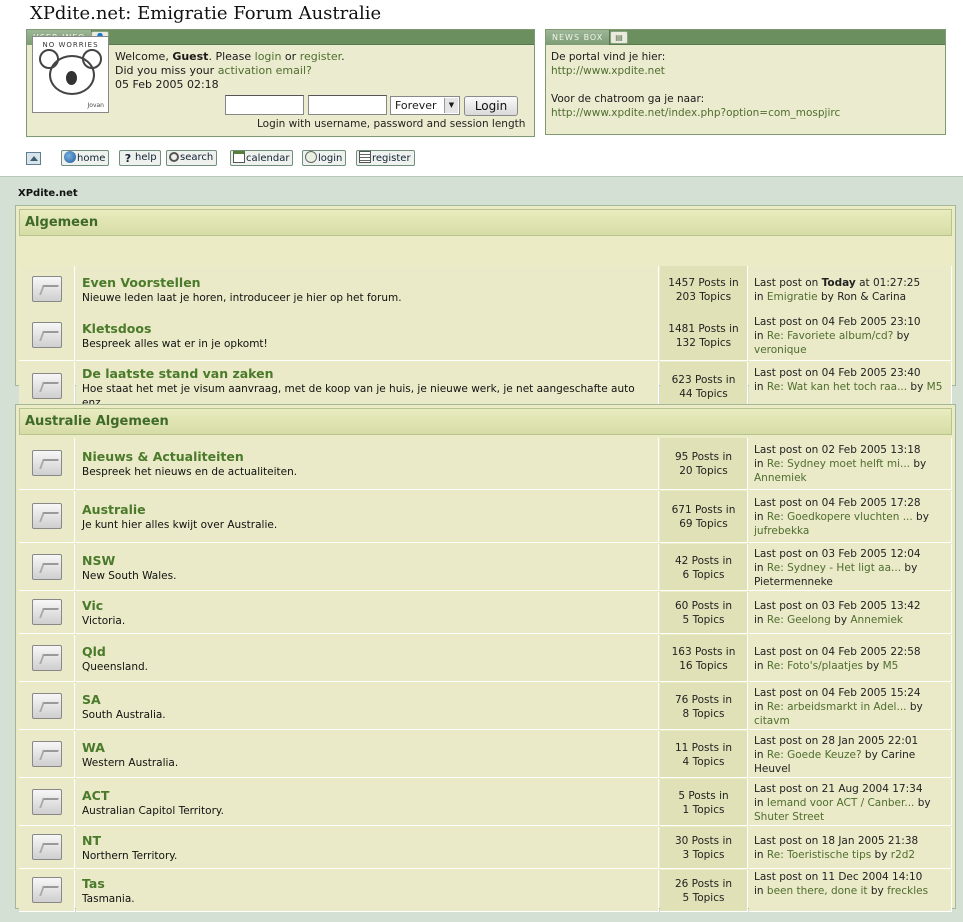 The width and height of the screenshot is (963, 922). I want to click on forum-stats: 1457 Posts in 203 Topics, so click(703, 290).